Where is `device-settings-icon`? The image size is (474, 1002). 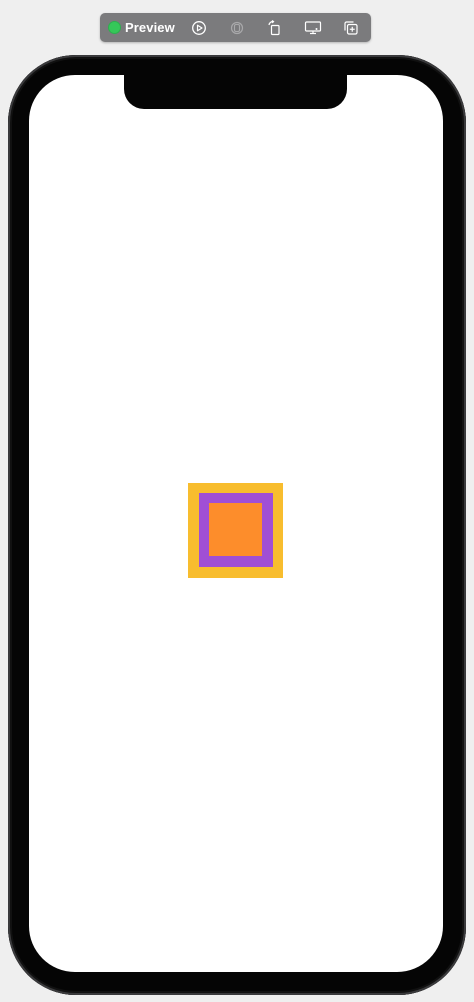
device-settings-icon is located at coordinates (313, 28).